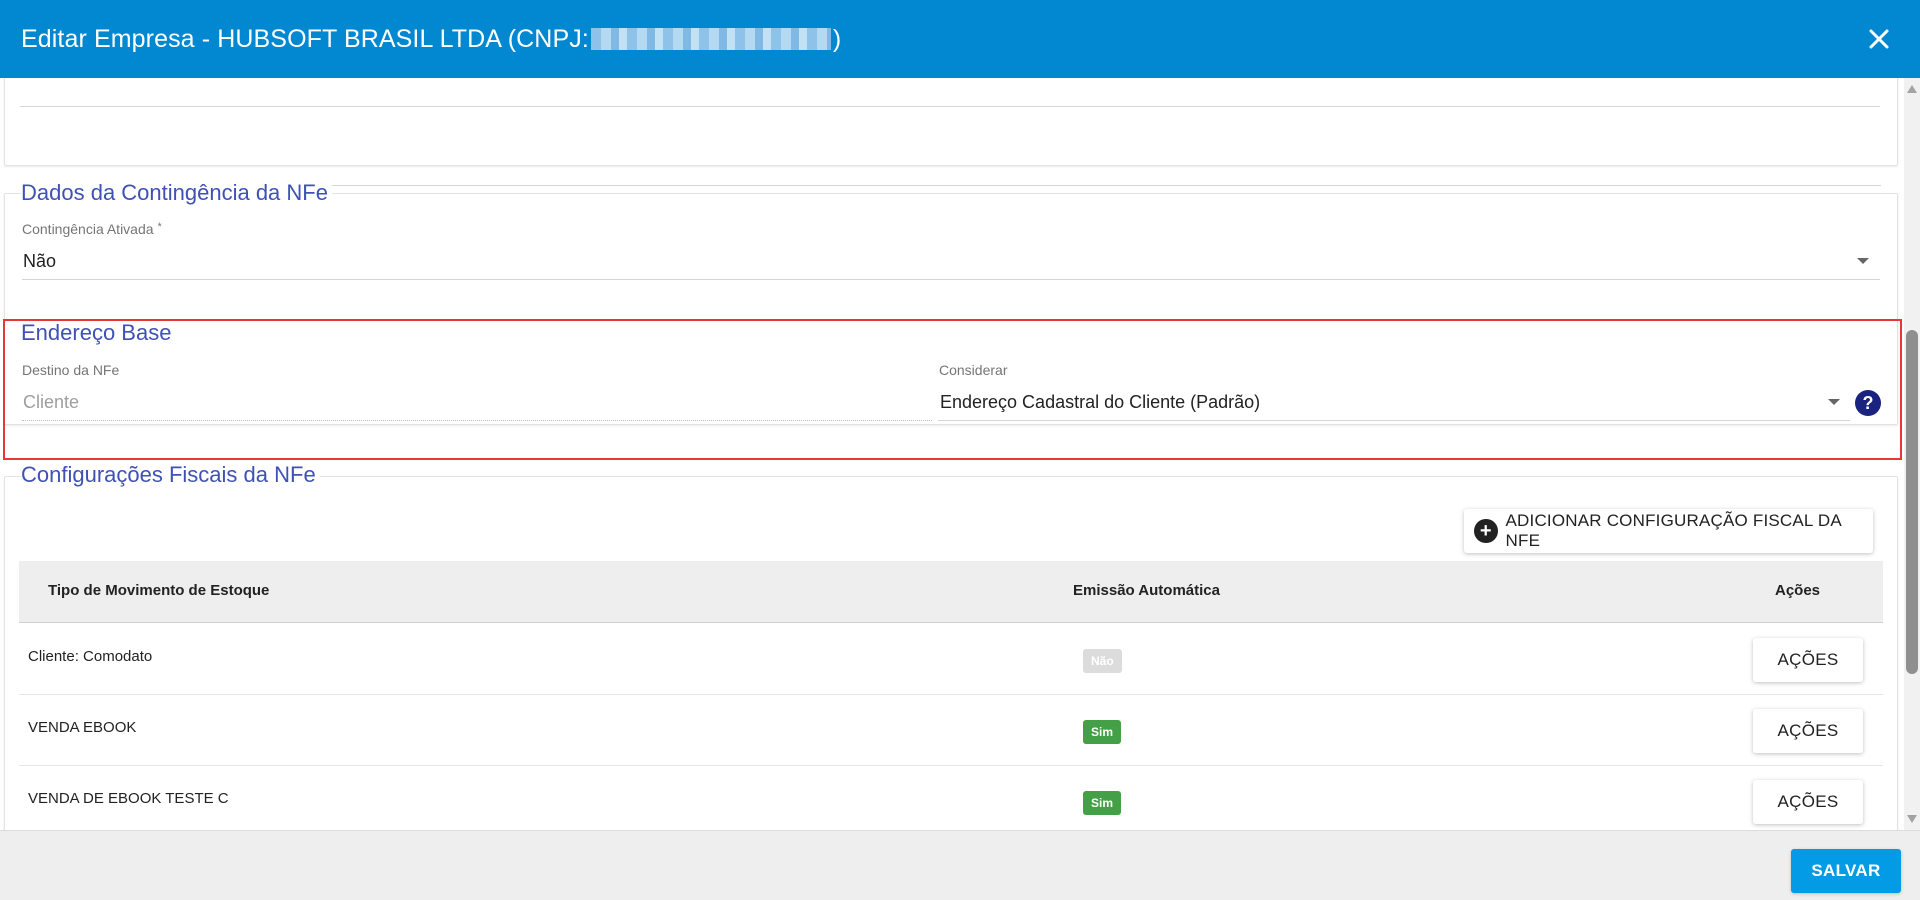 The width and height of the screenshot is (1920, 900). What do you see at coordinates (1394, 420) in the screenshot?
I see `considerar-underline` at bounding box center [1394, 420].